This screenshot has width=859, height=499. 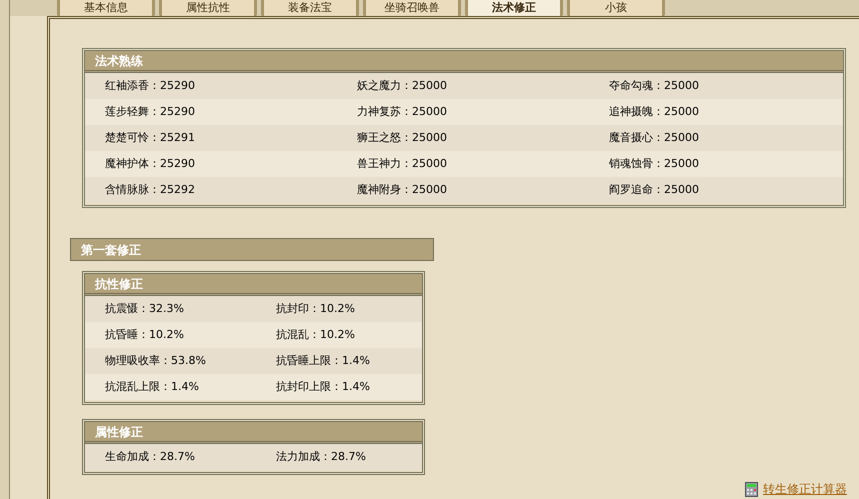 What do you see at coordinates (150, 456) in the screenshot?
I see `stat-value: 生命加成：28.7%` at bounding box center [150, 456].